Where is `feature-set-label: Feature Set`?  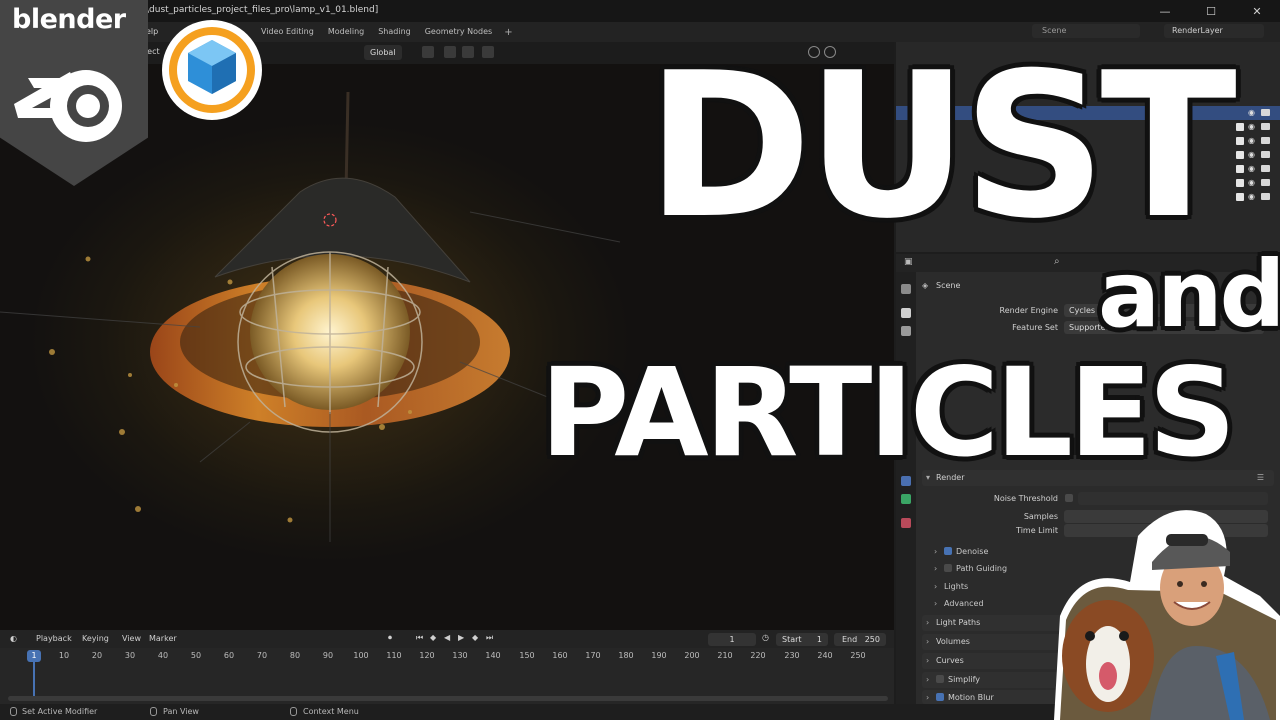 feature-set-label: Feature Set is located at coordinates (1035, 327).